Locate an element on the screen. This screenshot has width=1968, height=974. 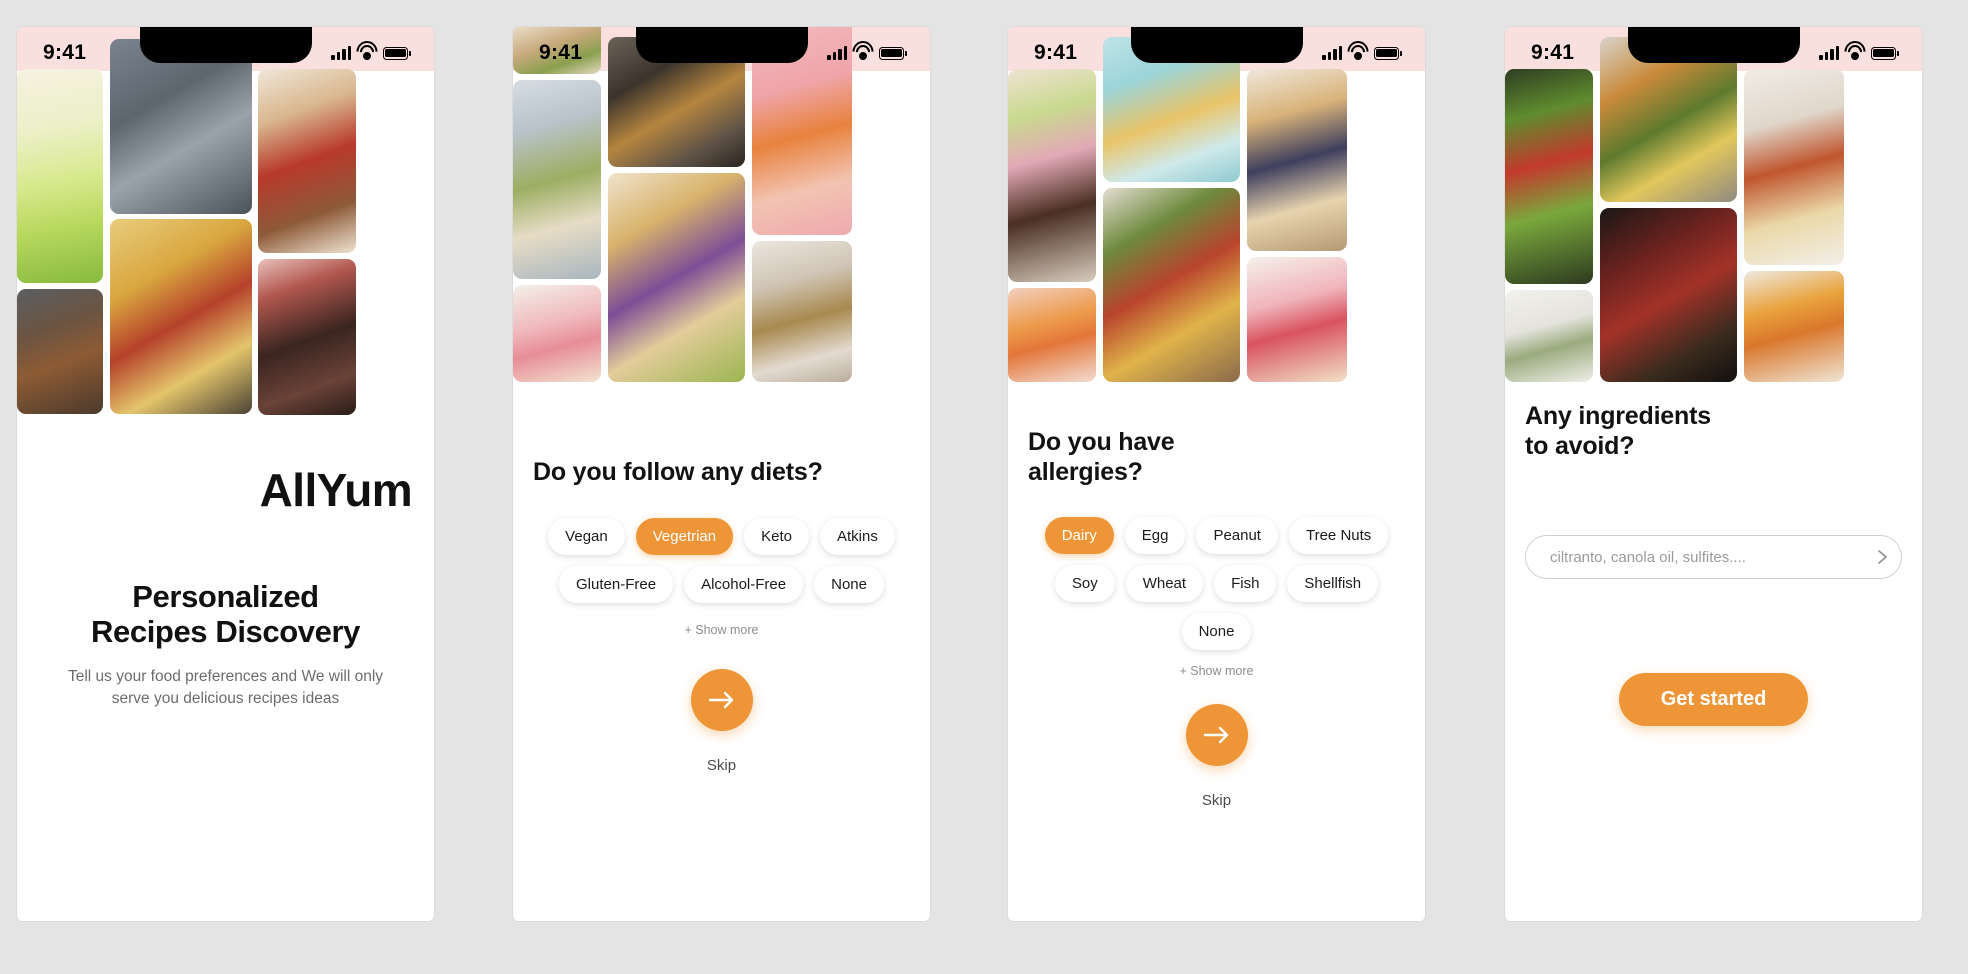
collage-tile-macarons-coffee is located at coordinates (1052, 175).